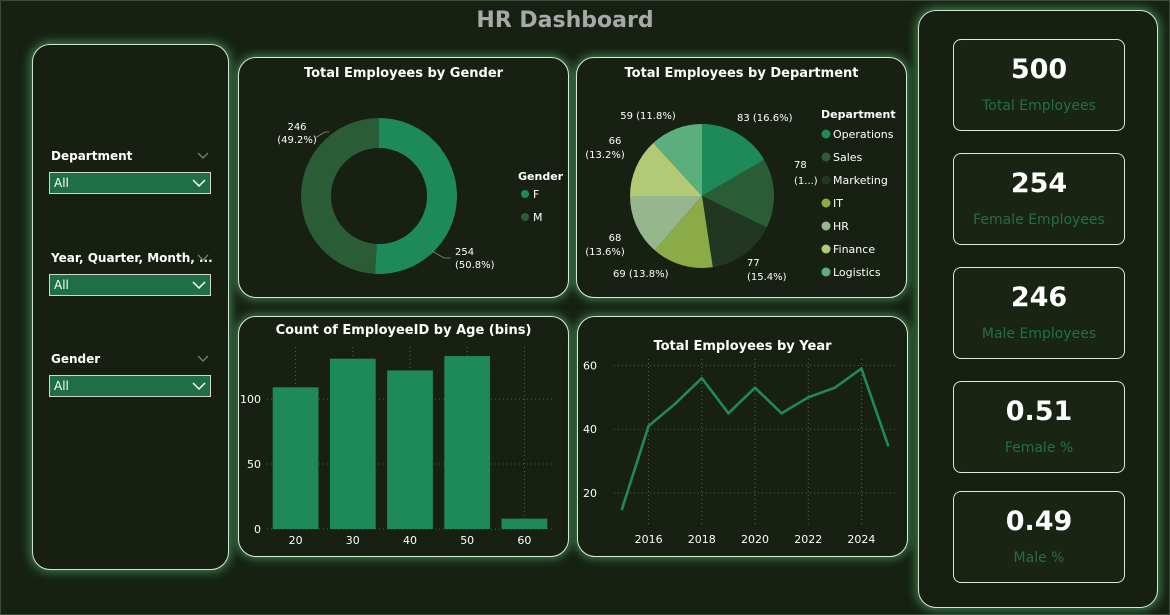  I want to click on legend-label: Marketing, so click(860, 180).